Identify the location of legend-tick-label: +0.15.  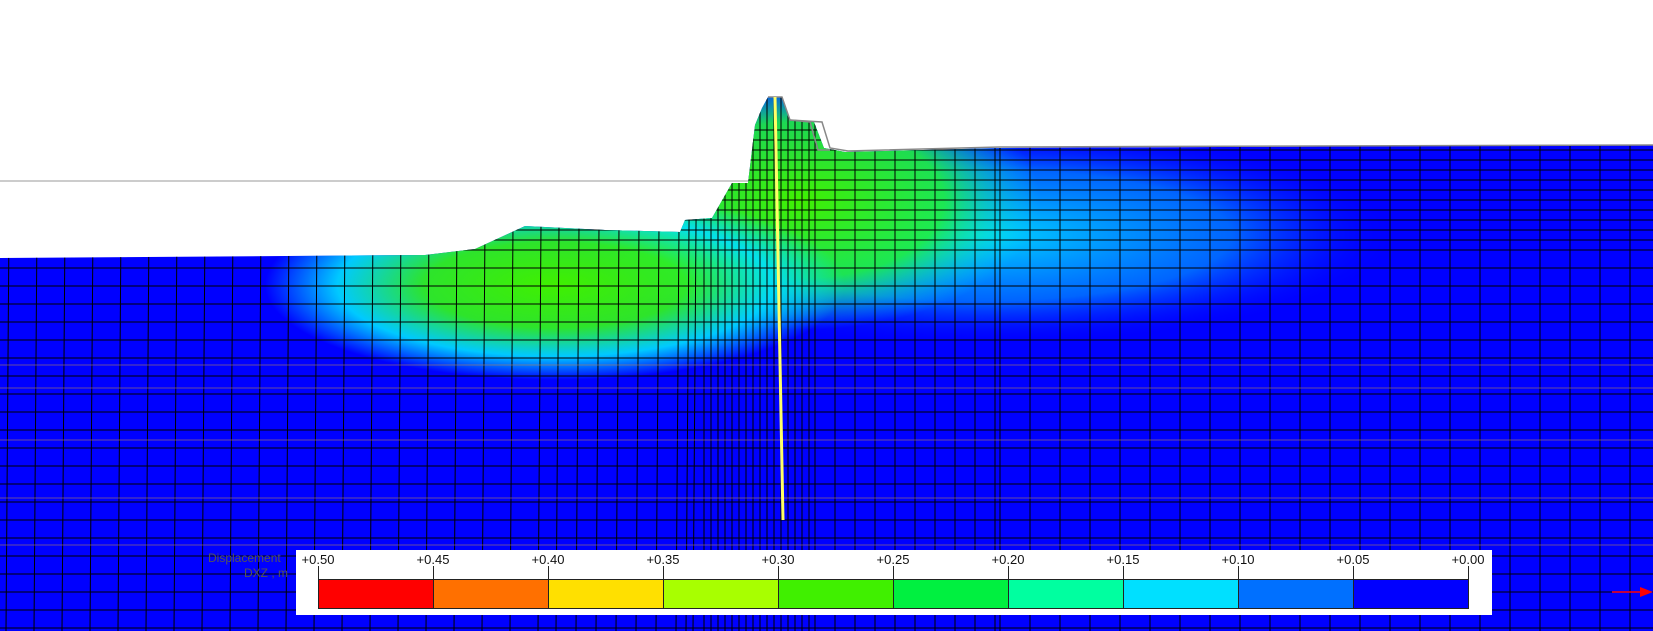
(1123, 559).